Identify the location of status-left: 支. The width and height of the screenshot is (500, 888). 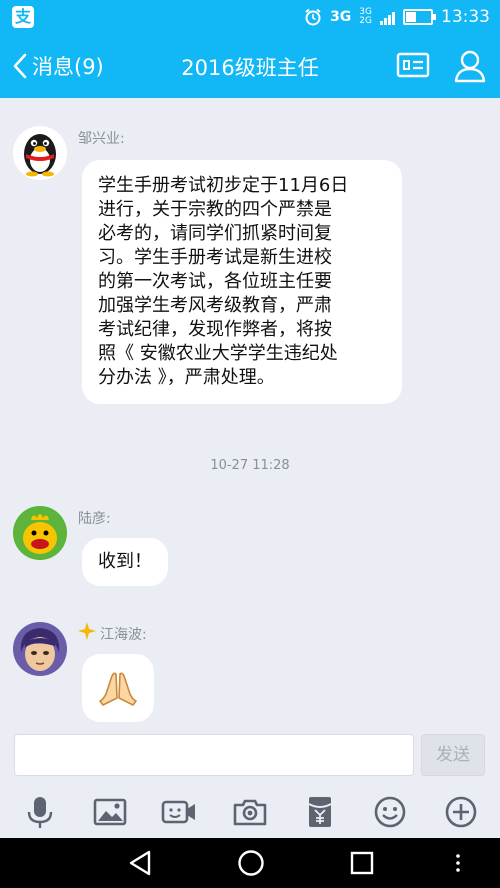
(23, 17).